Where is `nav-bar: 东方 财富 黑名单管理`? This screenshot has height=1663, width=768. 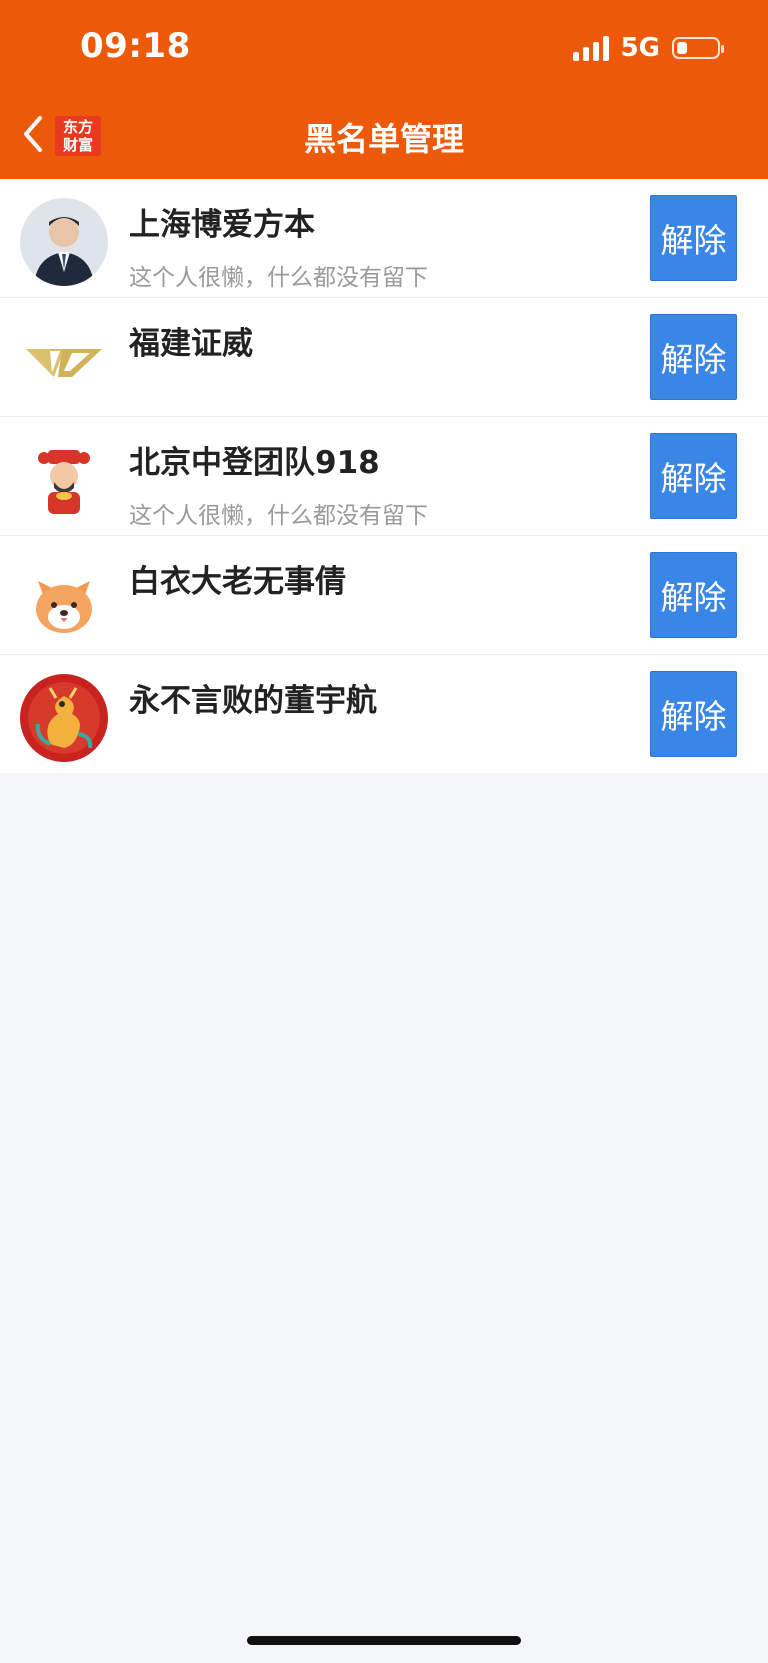
nav-bar: 东方 财富 黑名单管理 is located at coordinates (384, 139).